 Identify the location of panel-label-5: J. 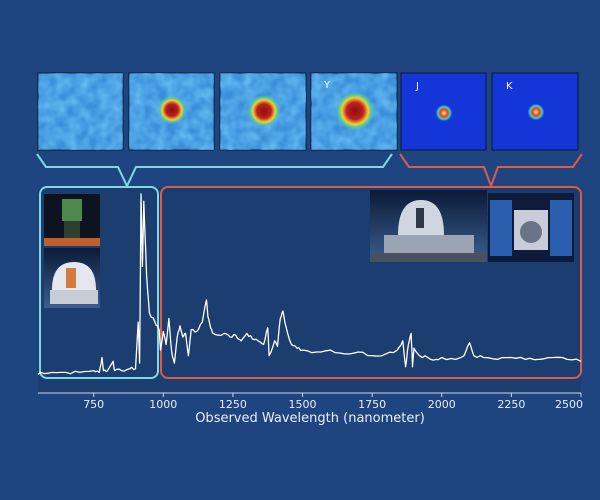
(417, 86).